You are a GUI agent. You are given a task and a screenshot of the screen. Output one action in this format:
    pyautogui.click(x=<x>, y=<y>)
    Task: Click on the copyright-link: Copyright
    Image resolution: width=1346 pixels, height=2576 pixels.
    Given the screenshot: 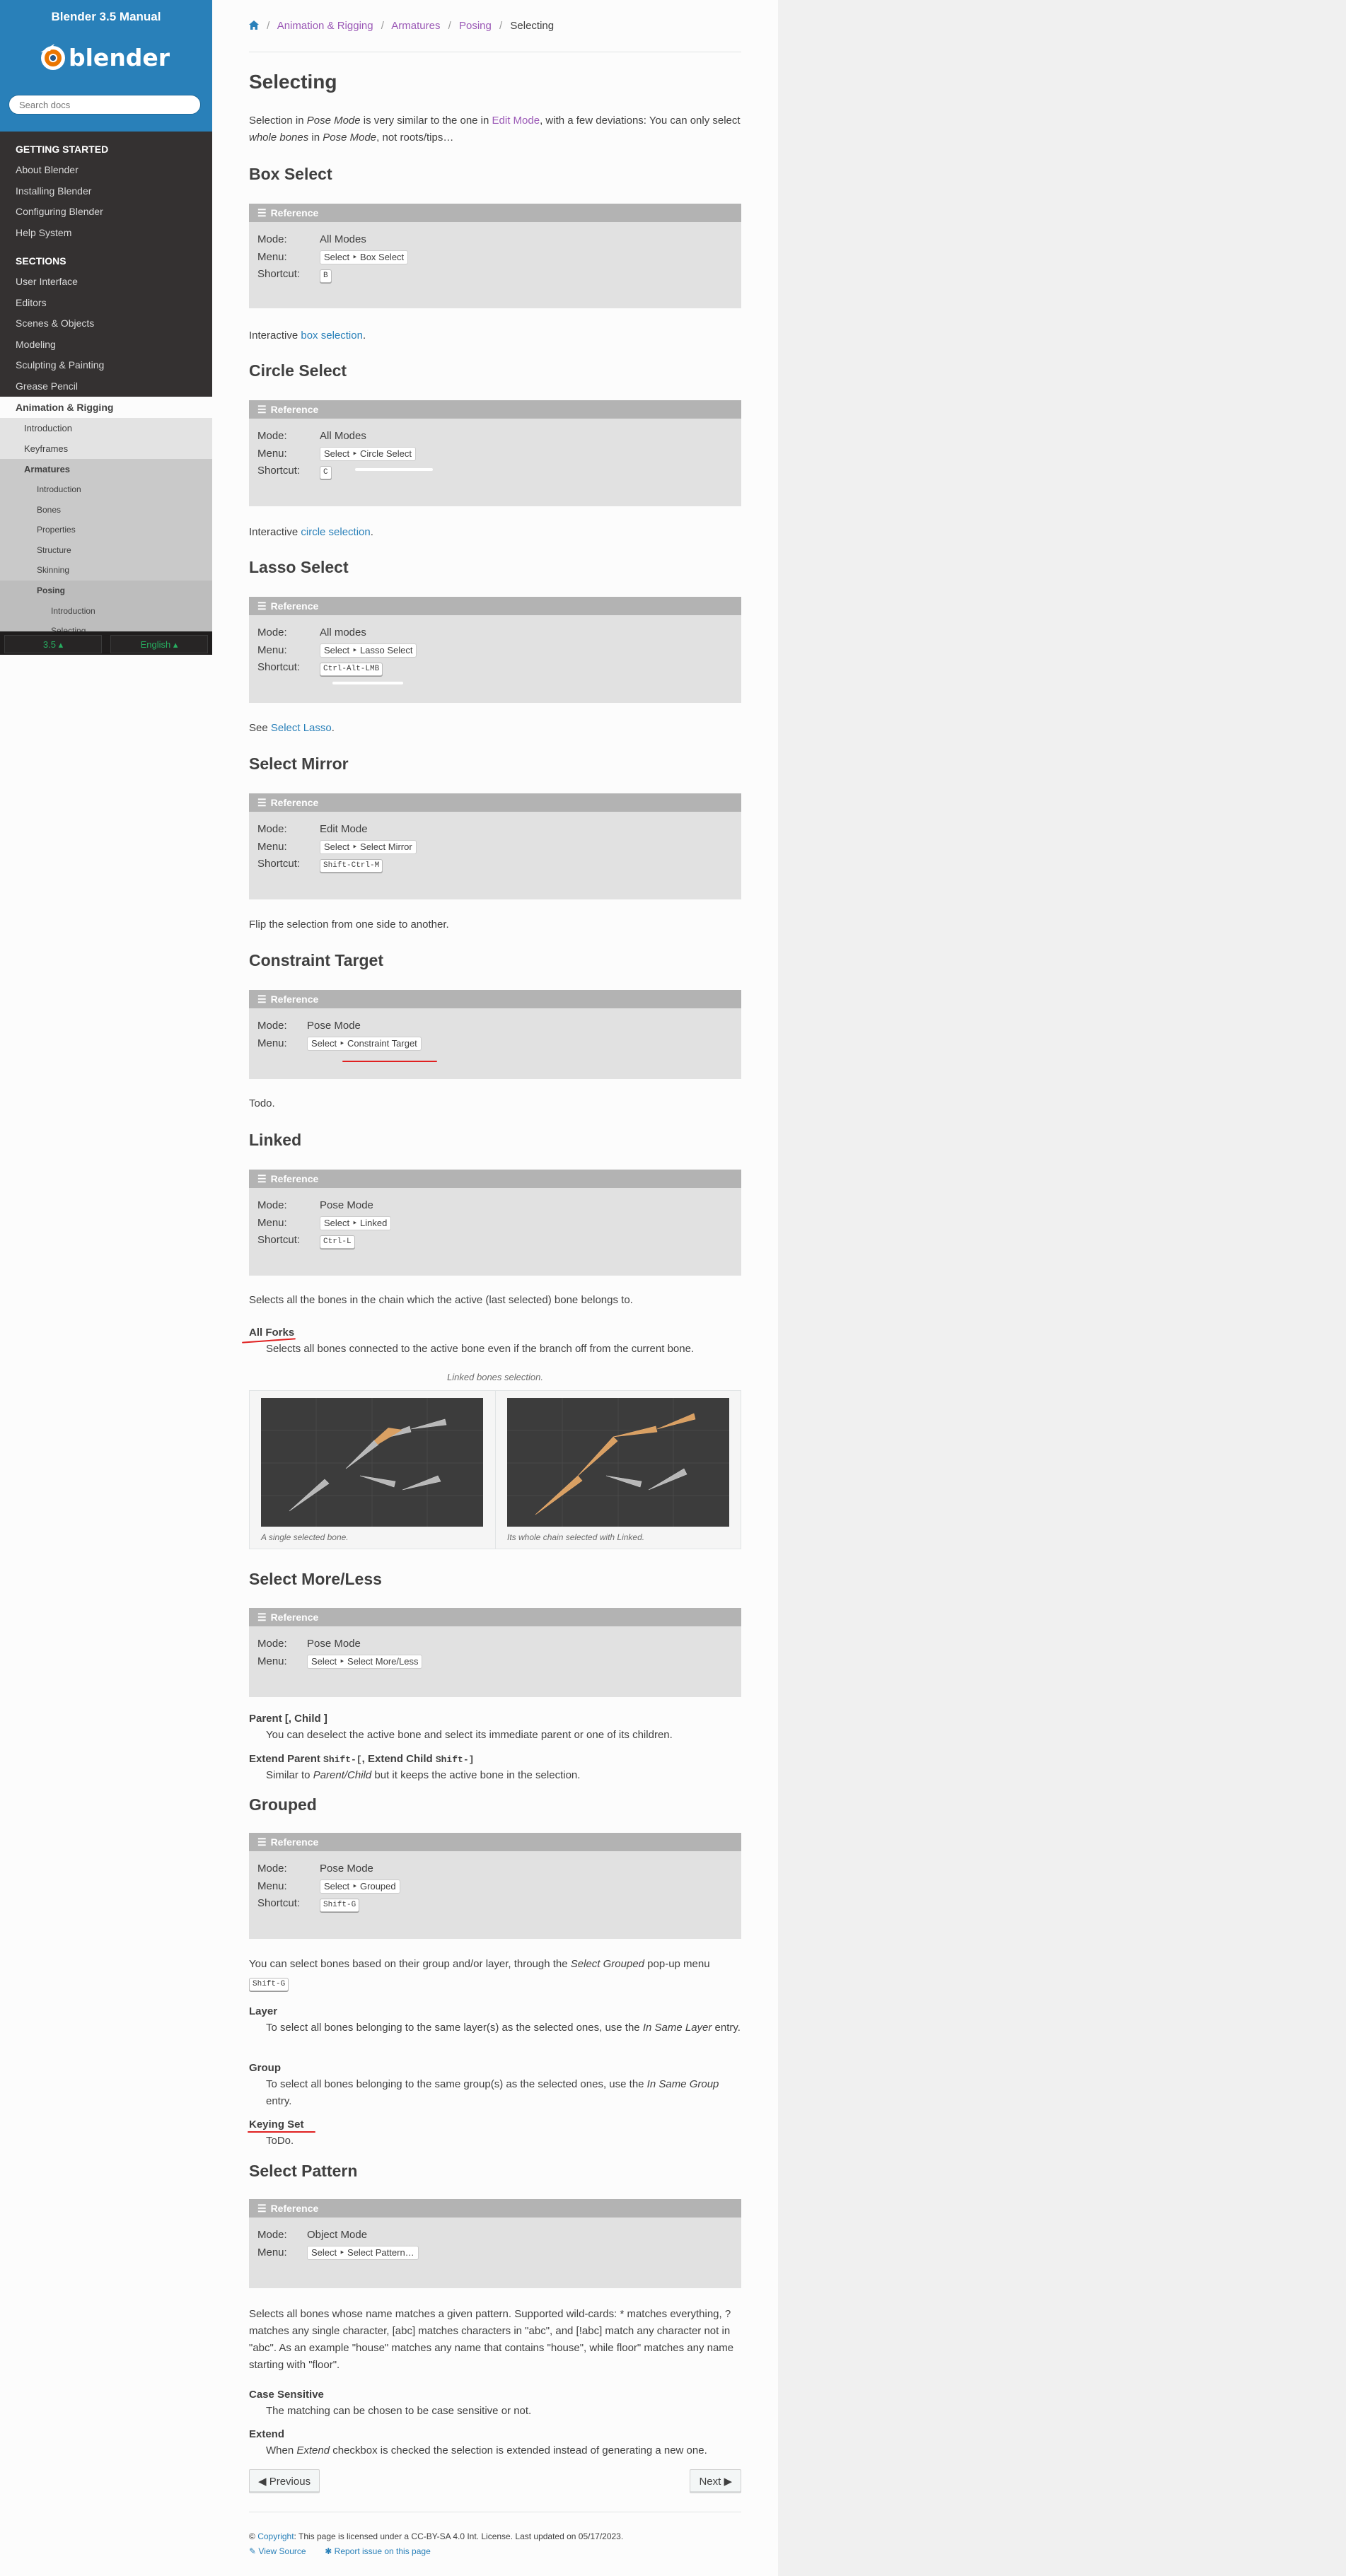 What is the action you would take?
    pyautogui.click(x=275, y=2536)
    